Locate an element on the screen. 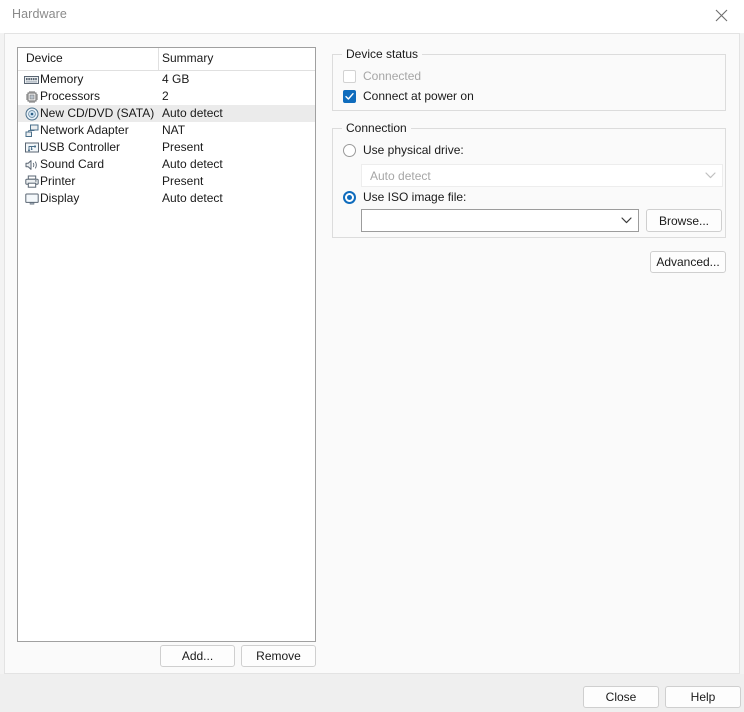  usb-controller-icon is located at coordinates (31, 147).